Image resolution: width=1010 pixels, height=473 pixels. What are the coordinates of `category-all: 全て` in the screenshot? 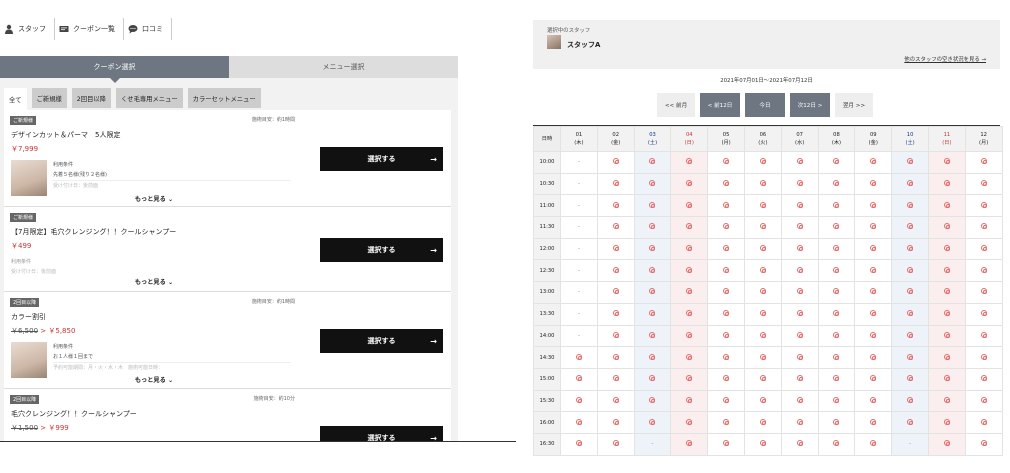 It's located at (15, 99).